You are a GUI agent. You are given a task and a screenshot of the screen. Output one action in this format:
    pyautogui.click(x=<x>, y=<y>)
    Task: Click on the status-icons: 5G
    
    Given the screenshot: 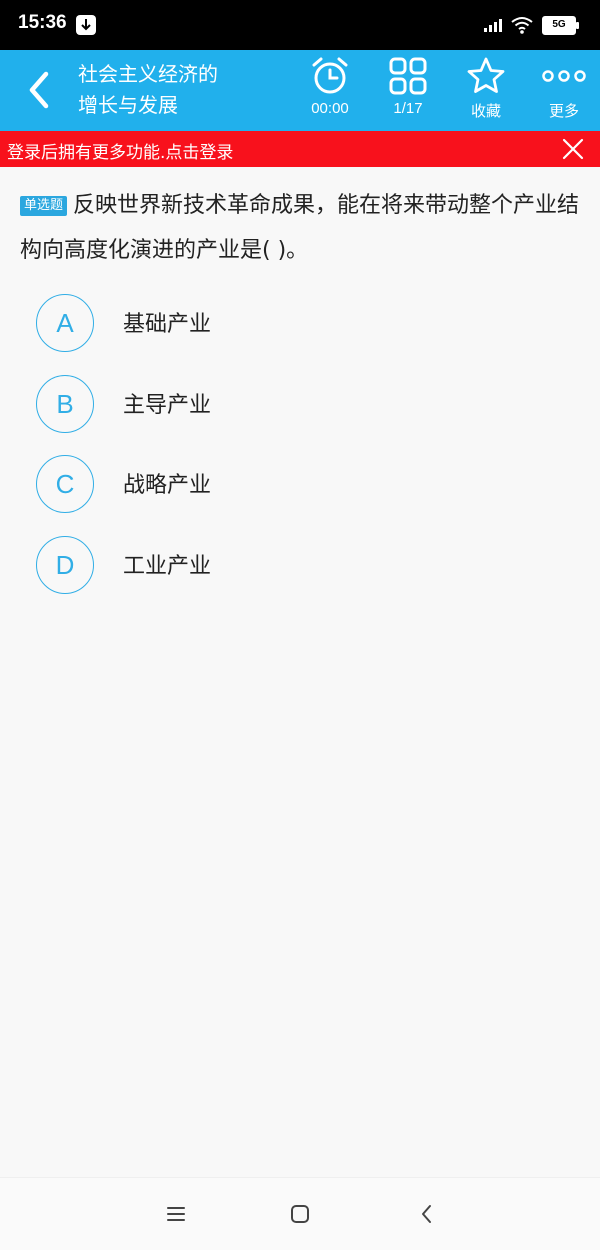 What is the action you would take?
    pyautogui.click(x=531, y=25)
    